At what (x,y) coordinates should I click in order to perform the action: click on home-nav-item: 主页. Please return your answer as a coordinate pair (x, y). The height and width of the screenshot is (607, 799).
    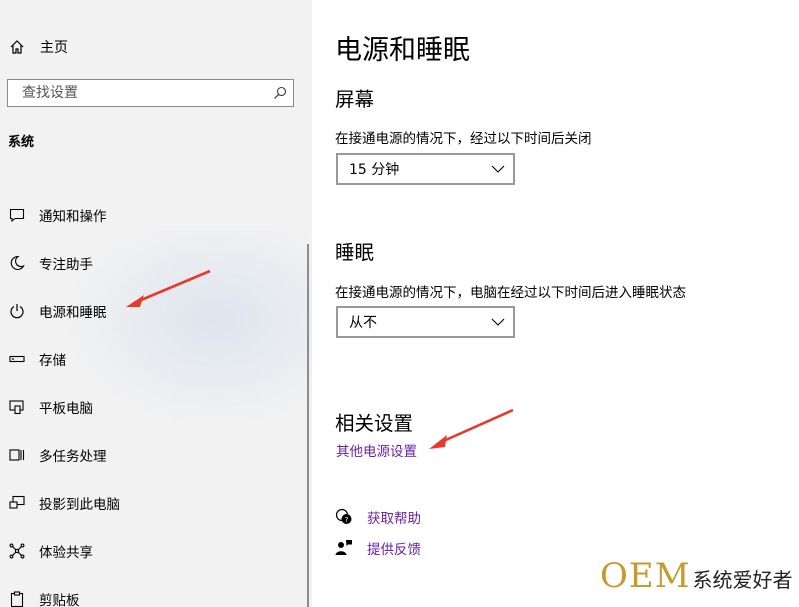
    Looking at the image, I should click on (38, 47).